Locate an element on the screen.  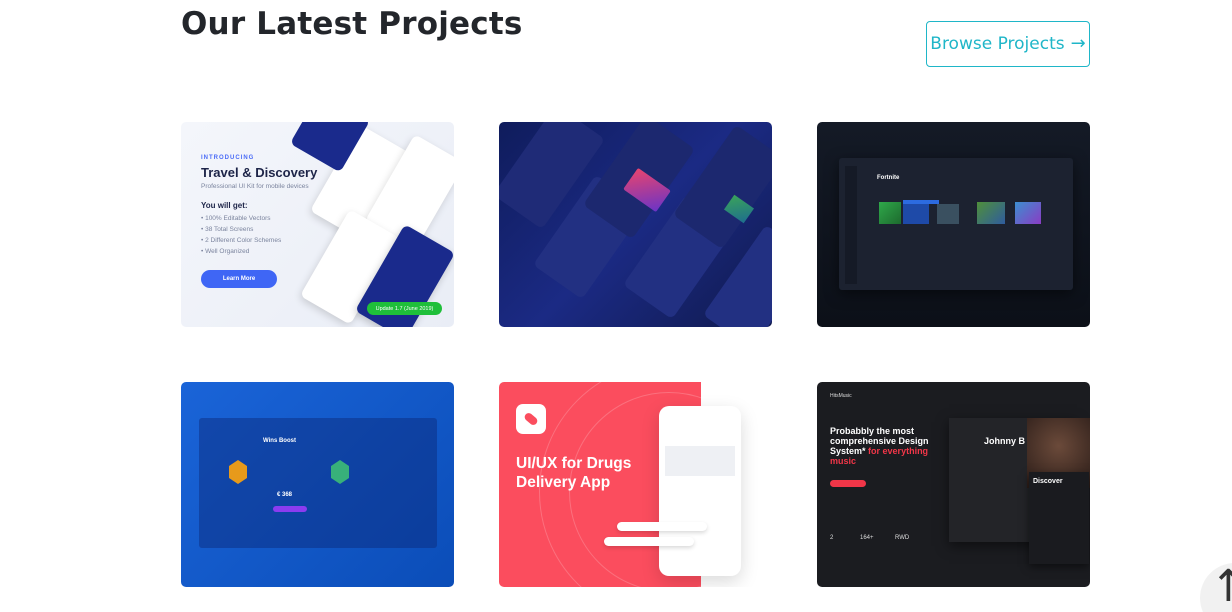
update-badge: Update 1.7 (June 2019) is located at coordinates (404, 308).